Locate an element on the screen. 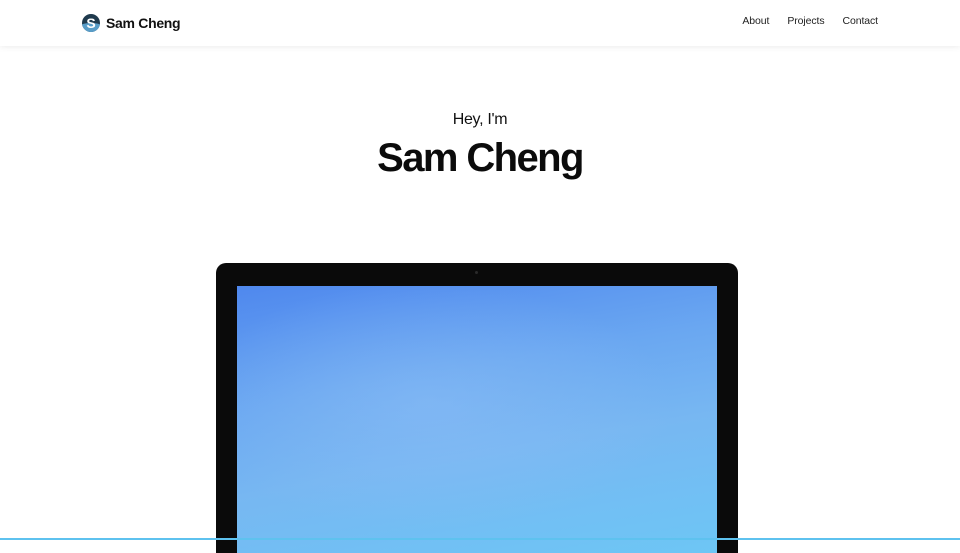  nav-link-contact: Contact is located at coordinates (861, 21).